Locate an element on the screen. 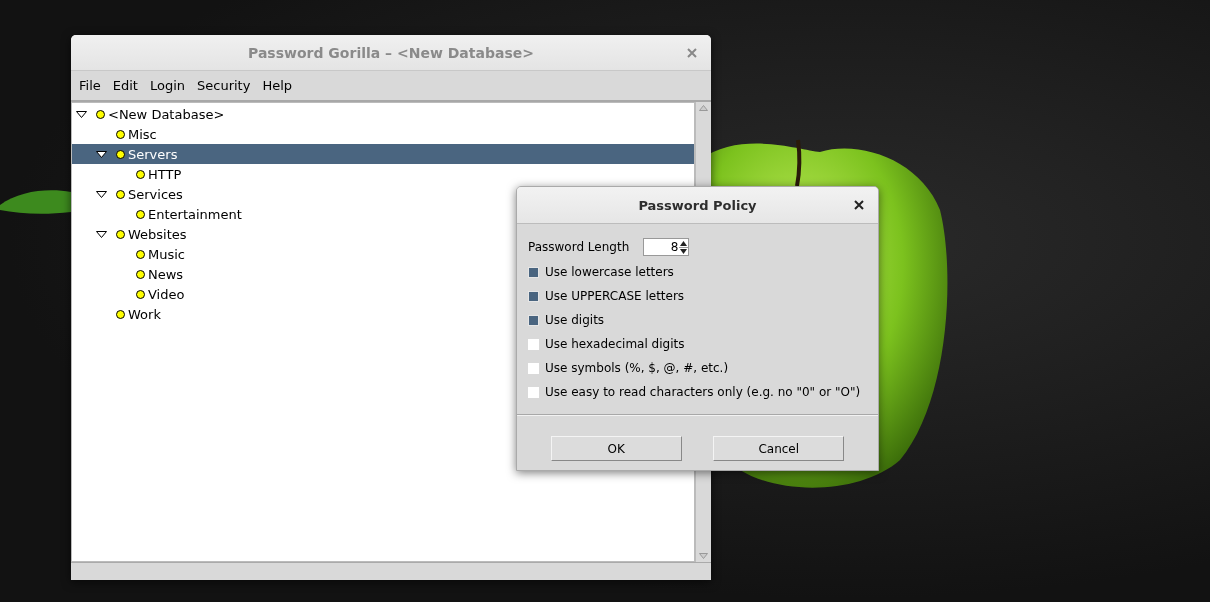 The height and width of the screenshot is (602, 1210). leaf-drawing is located at coordinates (35, 202).